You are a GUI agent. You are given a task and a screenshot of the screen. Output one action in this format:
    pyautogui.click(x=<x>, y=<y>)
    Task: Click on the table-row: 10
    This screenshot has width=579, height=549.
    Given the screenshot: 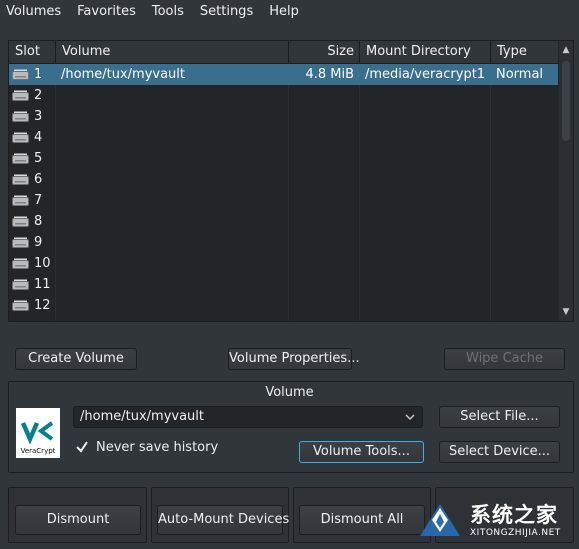 What is the action you would take?
    pyautogui.click(x=283, y=263)
    